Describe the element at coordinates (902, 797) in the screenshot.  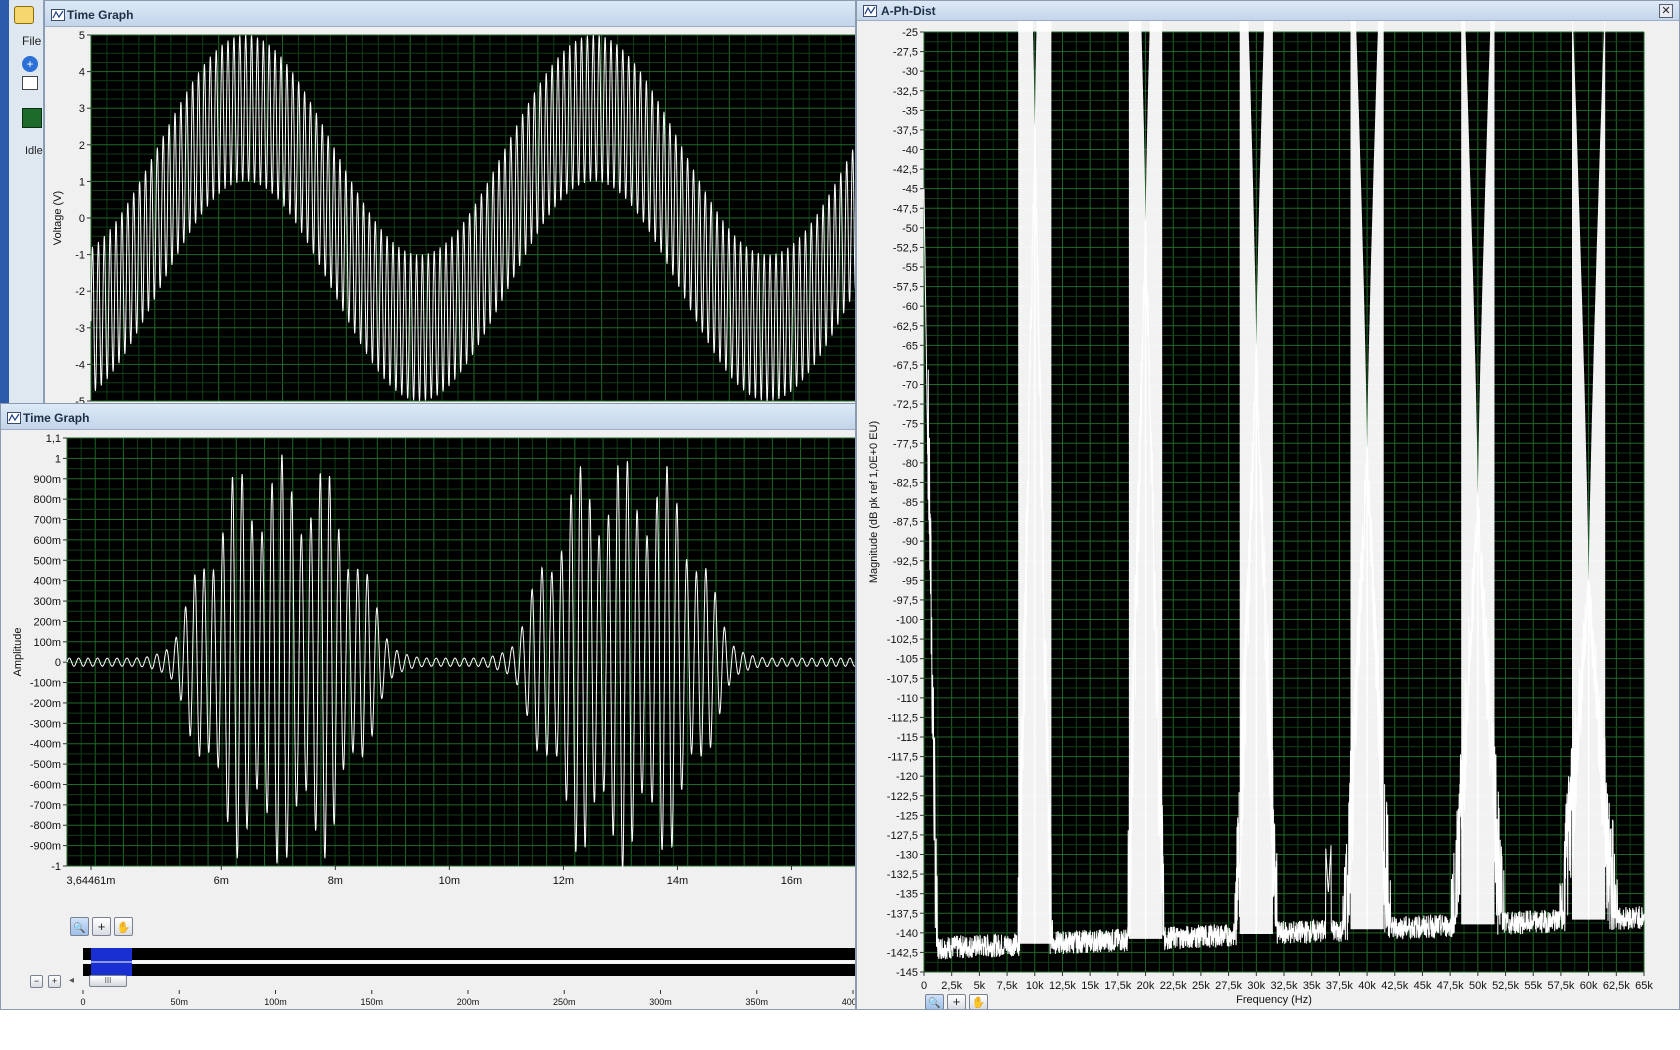
I see `y-tick-label: -122,5` at that location.